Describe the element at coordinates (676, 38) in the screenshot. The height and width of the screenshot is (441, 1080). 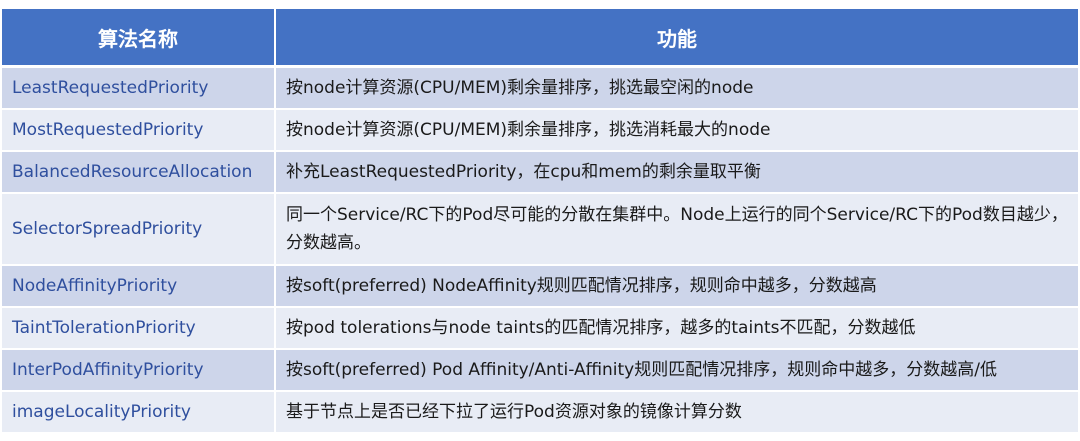
I see `header-function: 功能` at that location.